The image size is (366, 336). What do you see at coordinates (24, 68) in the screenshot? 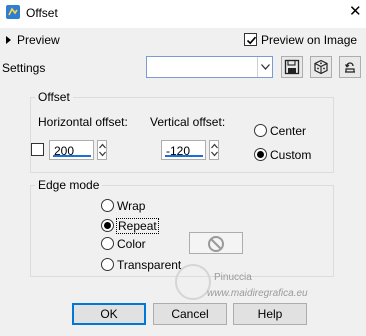
I see `settings-label: Settings` at bounding box center [24, 68].